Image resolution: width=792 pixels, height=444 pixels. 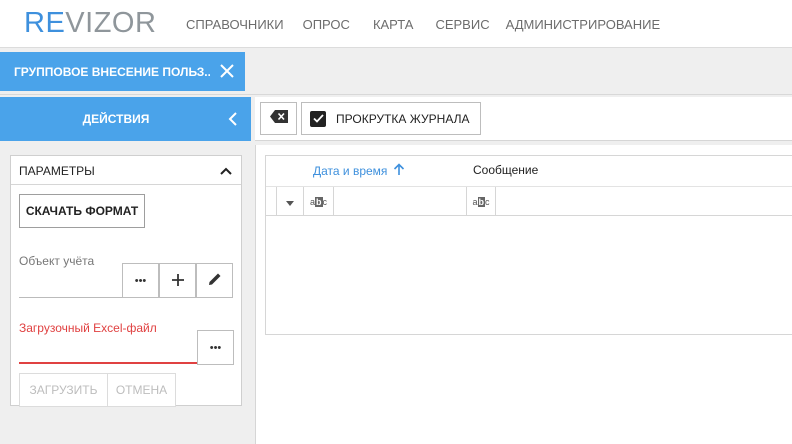 I want to click on grid-filter-row: abc abc, so click(x=529, y=201).